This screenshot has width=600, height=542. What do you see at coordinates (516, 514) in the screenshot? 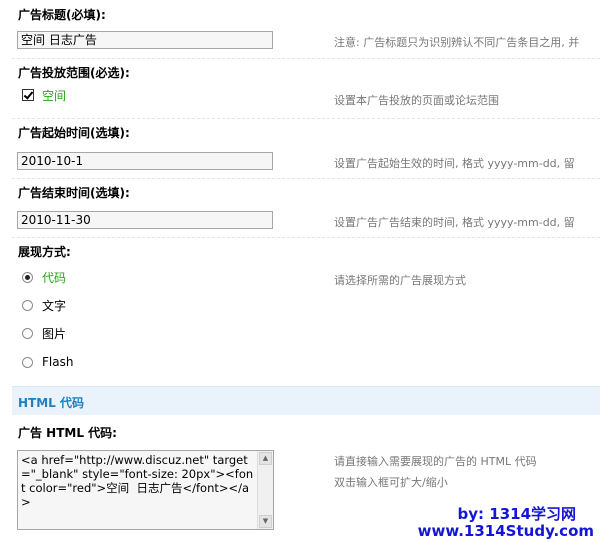
I see `watermark-line-1: by: 1314学习网` at bounding box center [516, 514].